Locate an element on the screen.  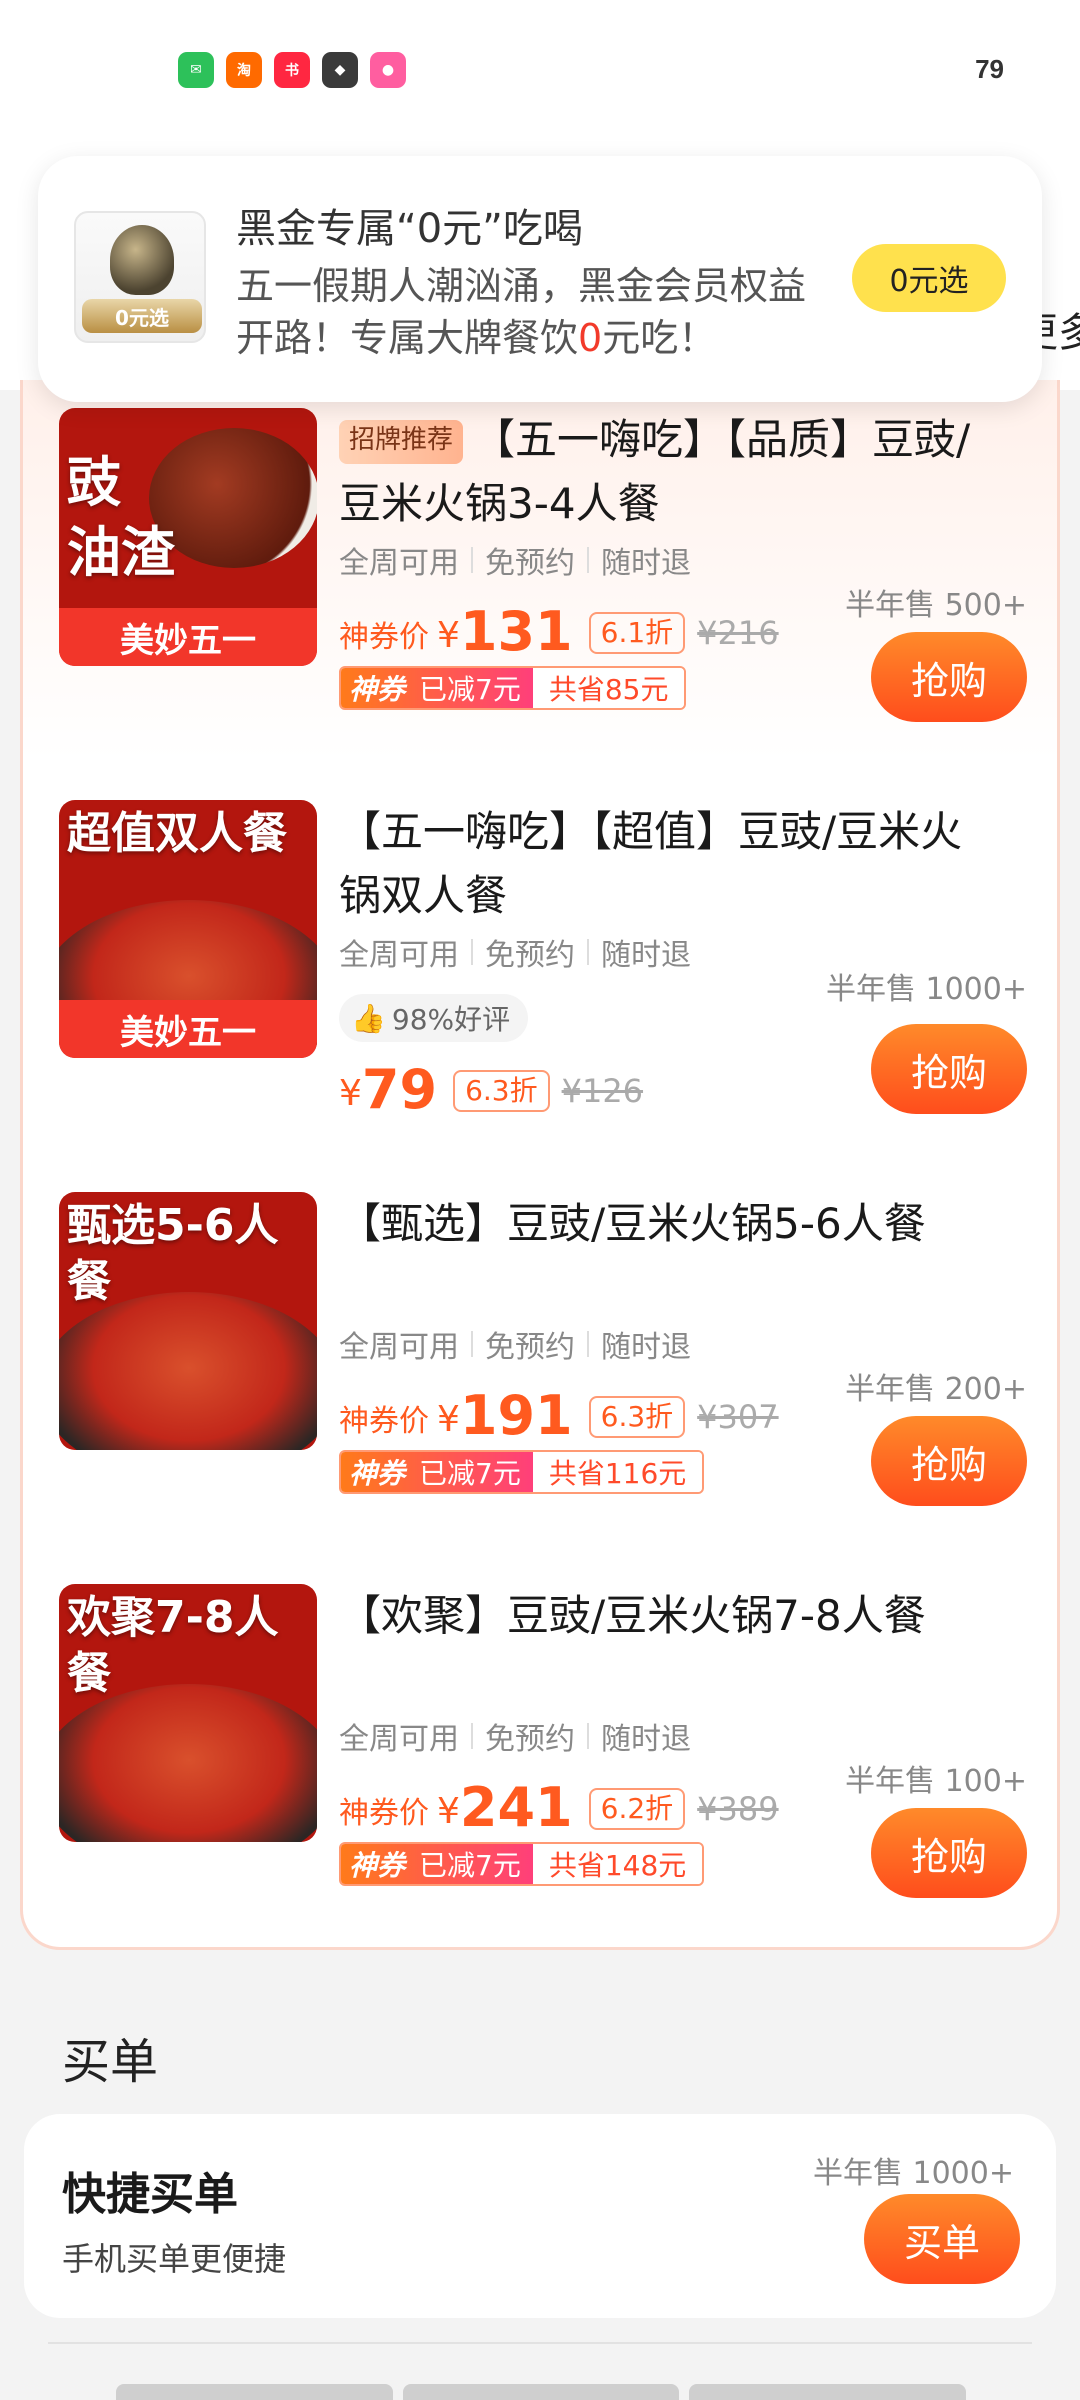
coupon-row: 神券 已减7元 共省148元 is located at coordinates (522, 1864).